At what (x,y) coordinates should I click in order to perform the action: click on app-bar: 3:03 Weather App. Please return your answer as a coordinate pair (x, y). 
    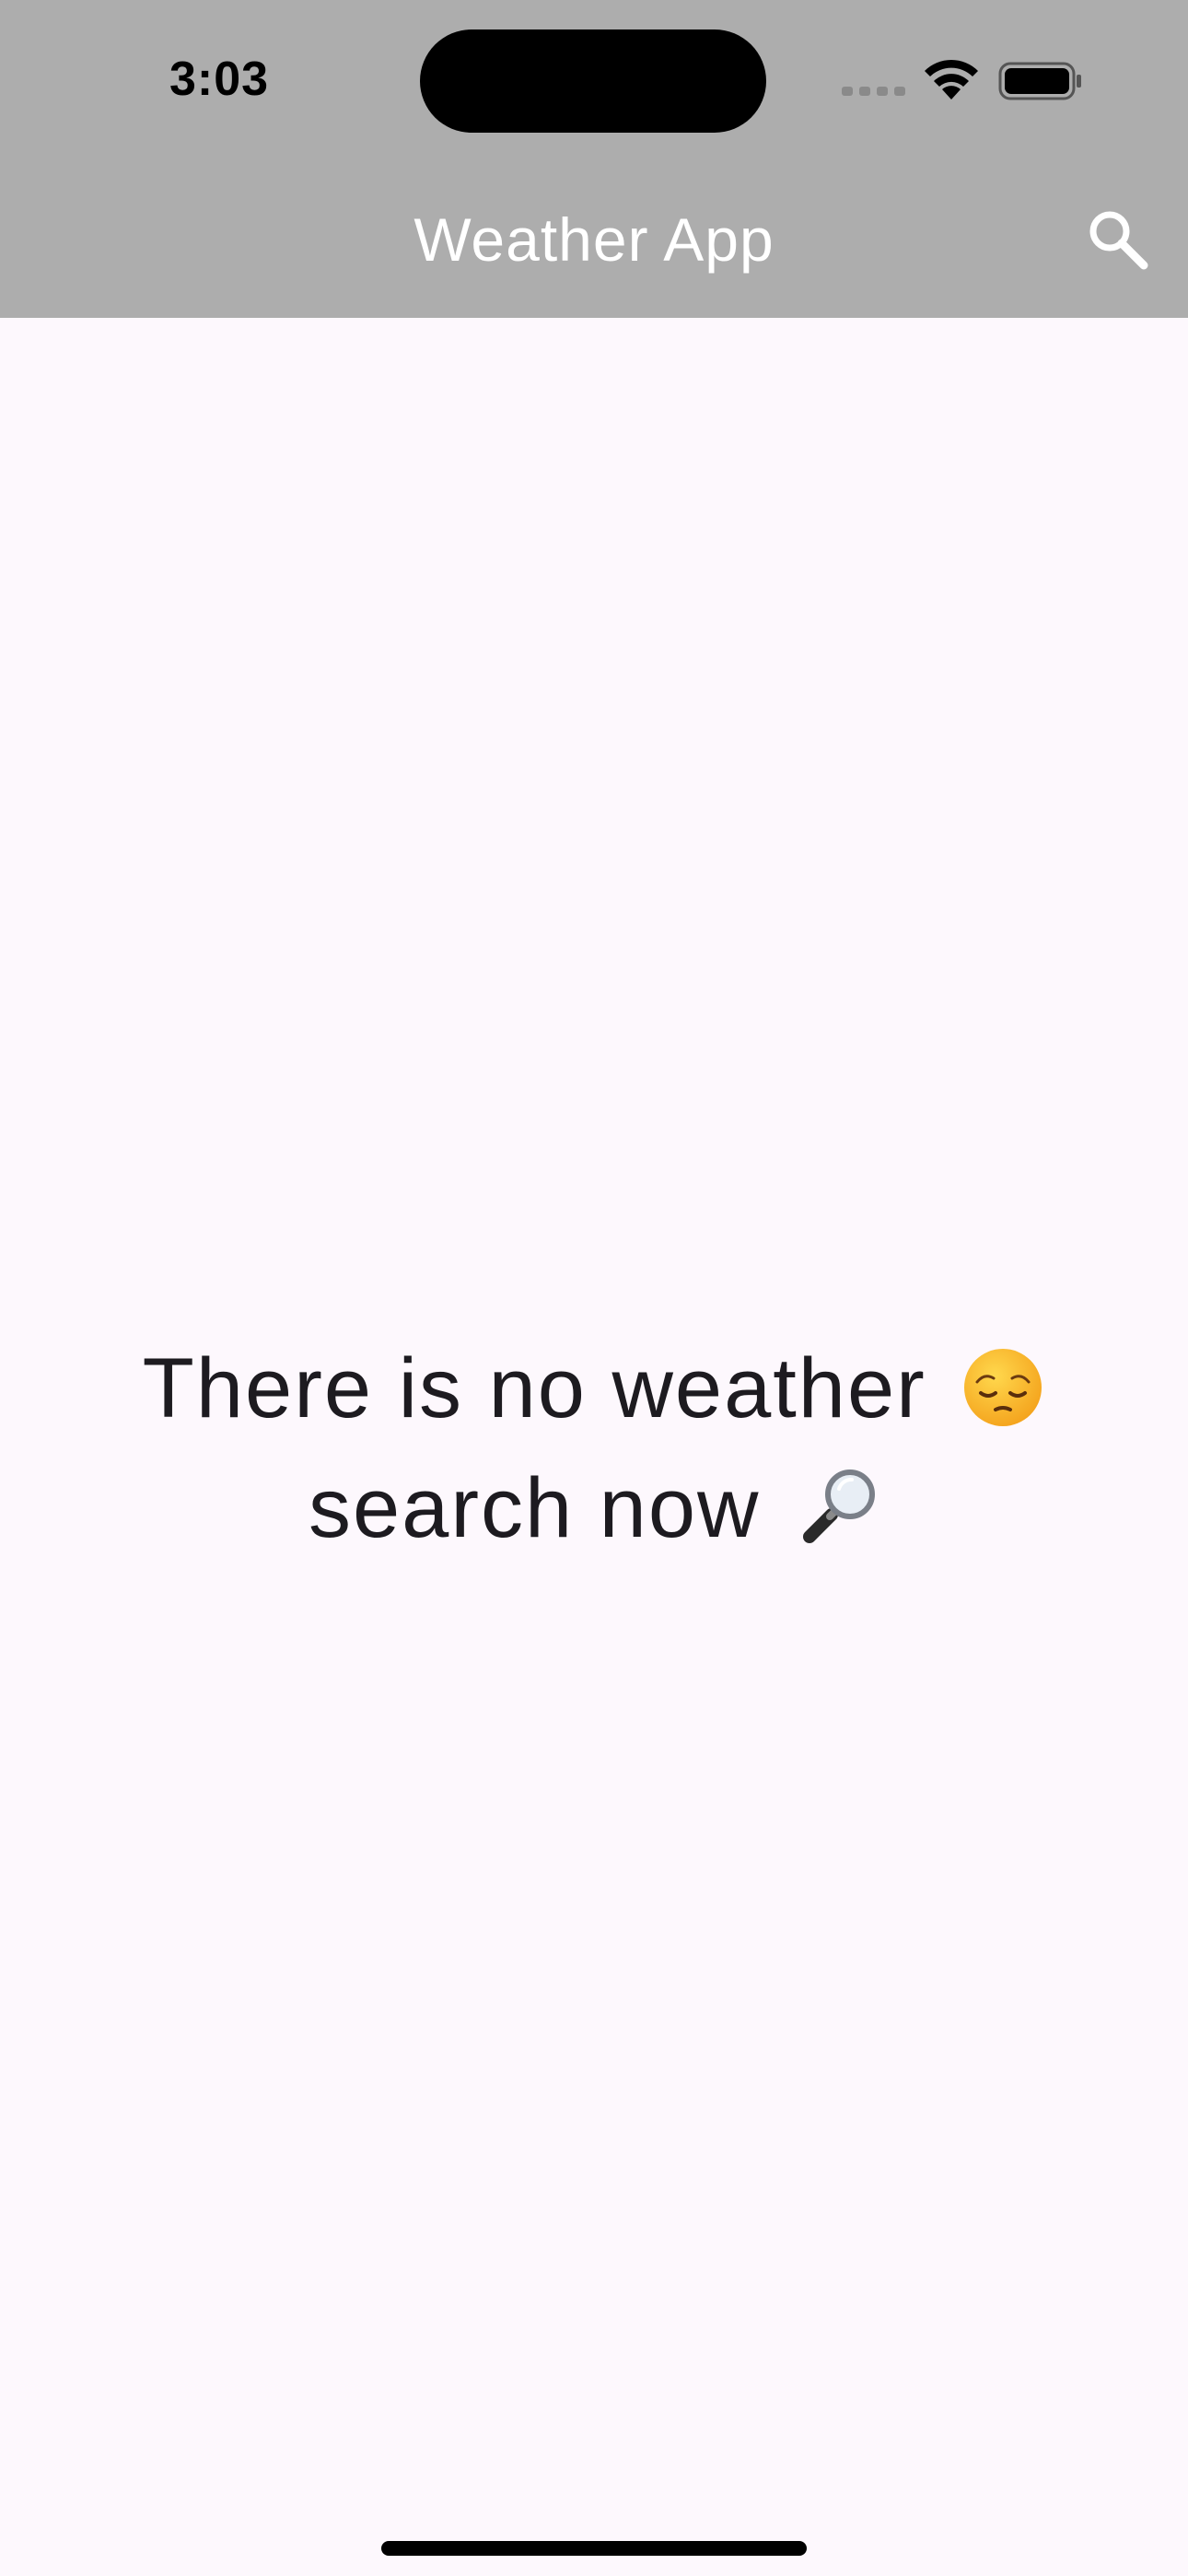
    Looking at the image, I should click on (594, 159).